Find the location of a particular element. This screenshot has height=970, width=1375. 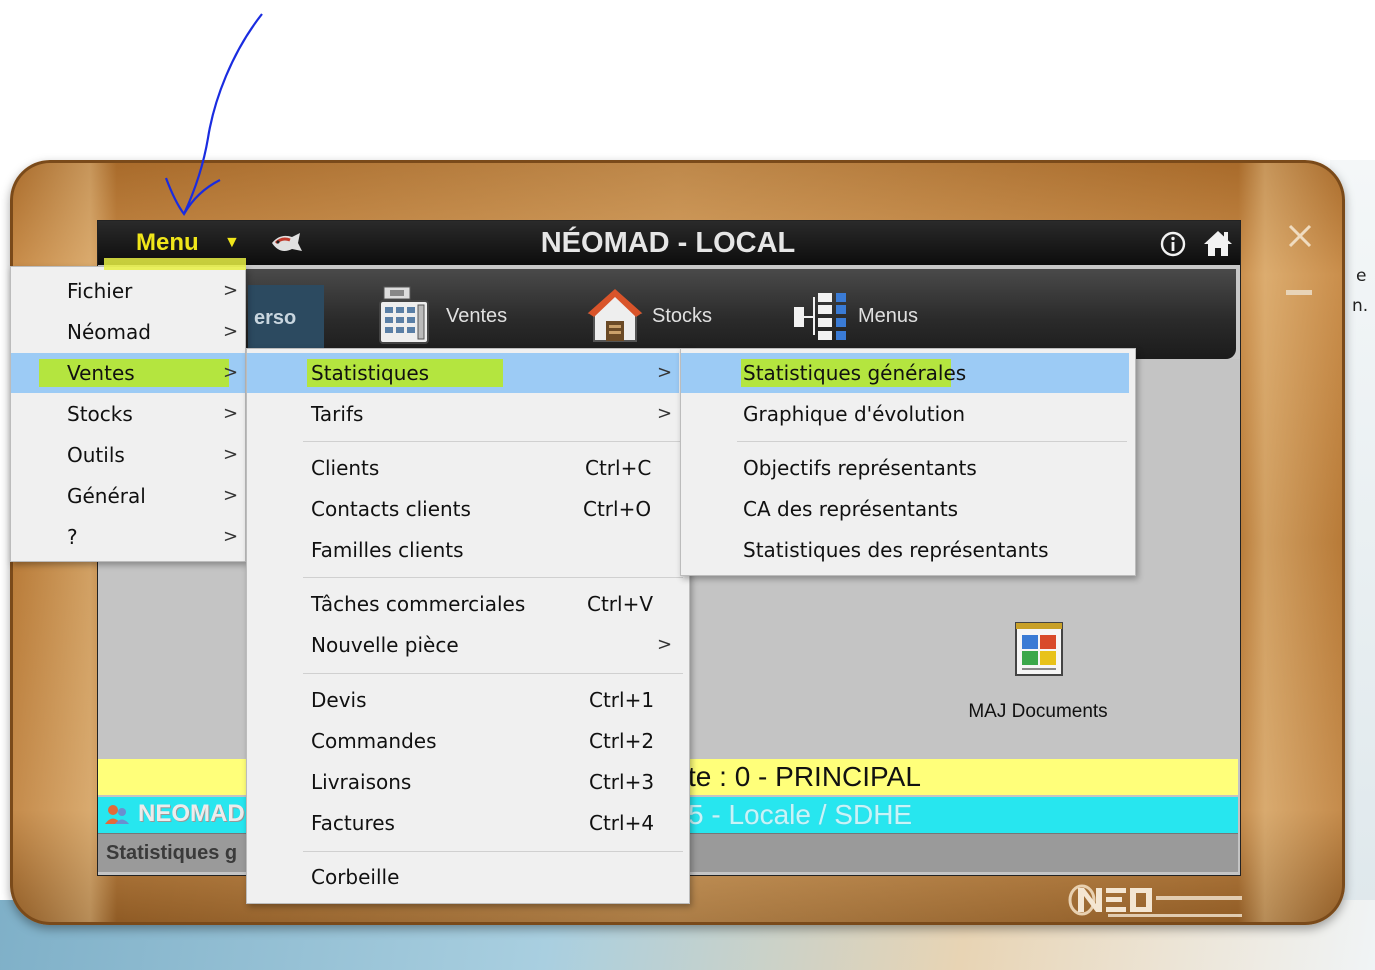

title-bar: Menu ▼ NÉOMAD - LOCAL is located at coordinates (669, 243).